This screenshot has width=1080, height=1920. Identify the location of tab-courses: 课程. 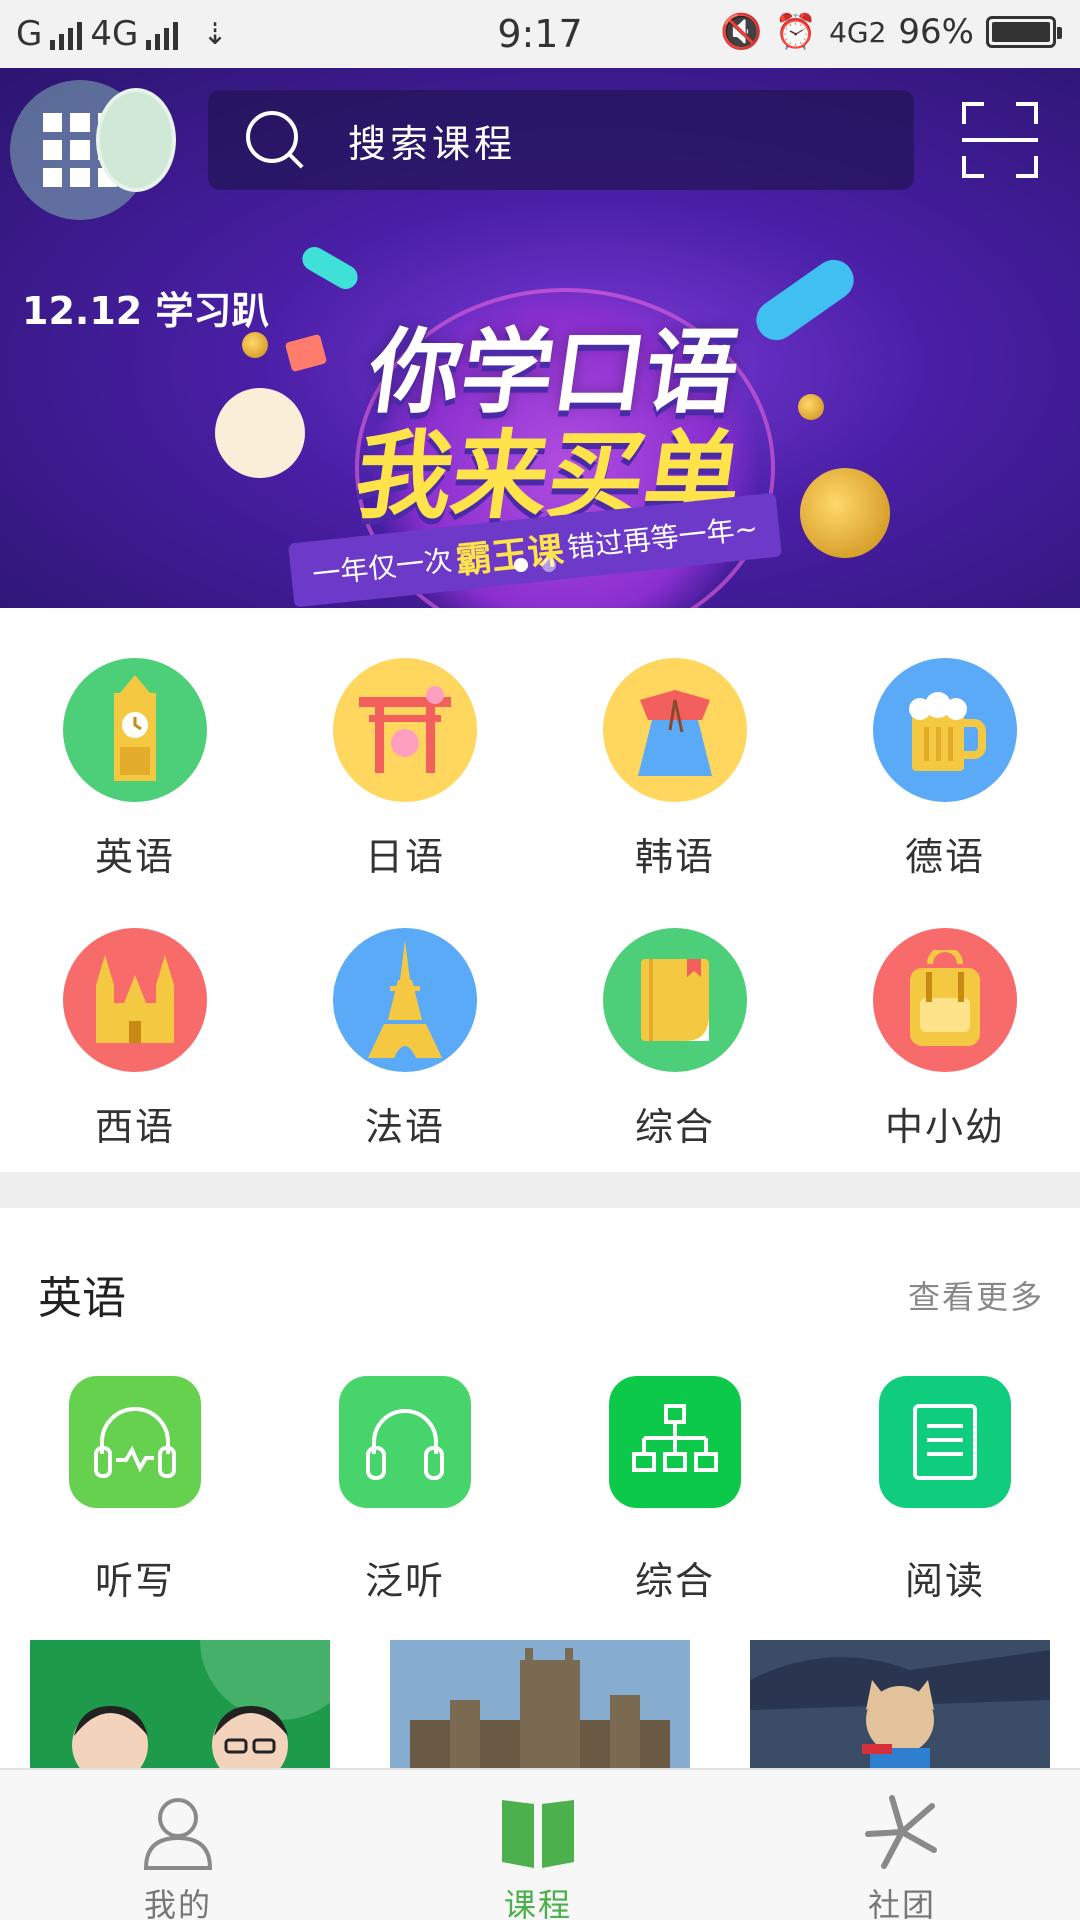
(538, 1857).